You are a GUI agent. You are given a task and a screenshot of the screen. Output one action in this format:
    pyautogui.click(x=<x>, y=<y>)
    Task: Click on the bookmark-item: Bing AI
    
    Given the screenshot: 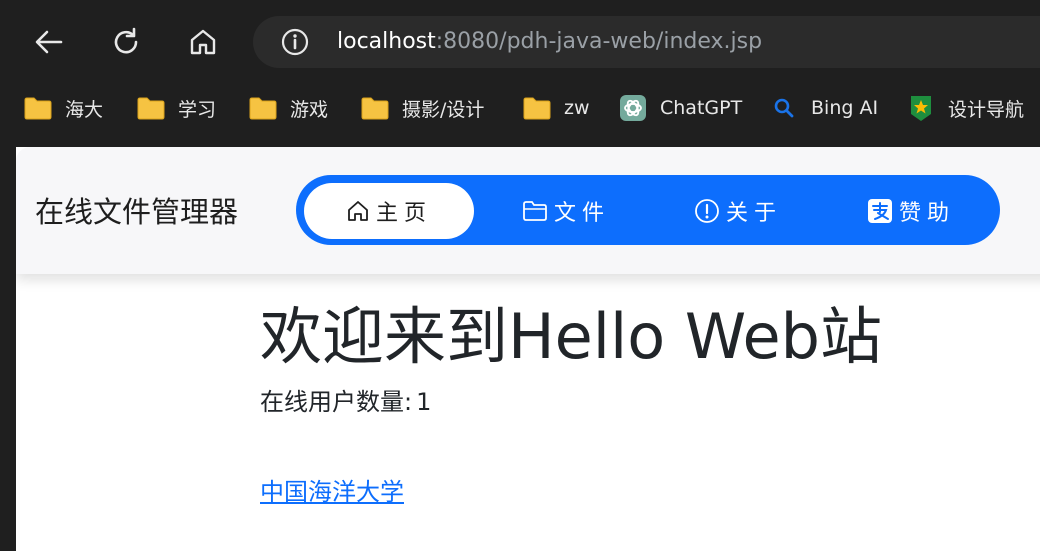 What is the action you would take?
    pyautogui.click(x=824, y=108)
    